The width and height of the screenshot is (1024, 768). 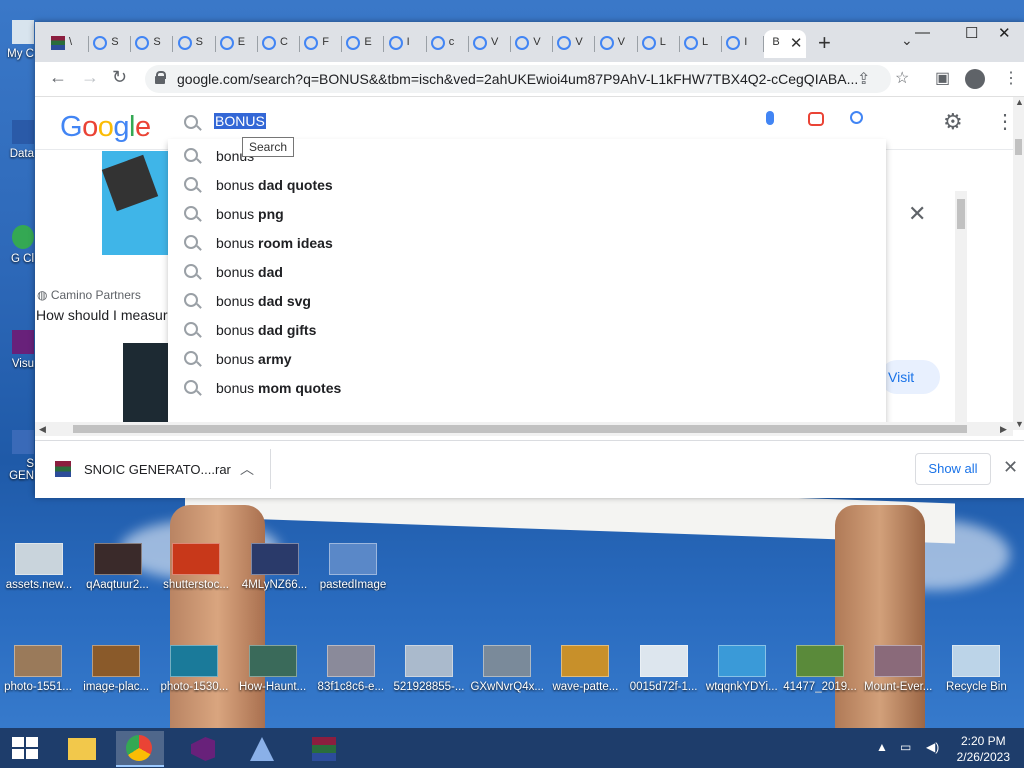 I want to click on taskbar-chrome, so click(x=140, y=749).